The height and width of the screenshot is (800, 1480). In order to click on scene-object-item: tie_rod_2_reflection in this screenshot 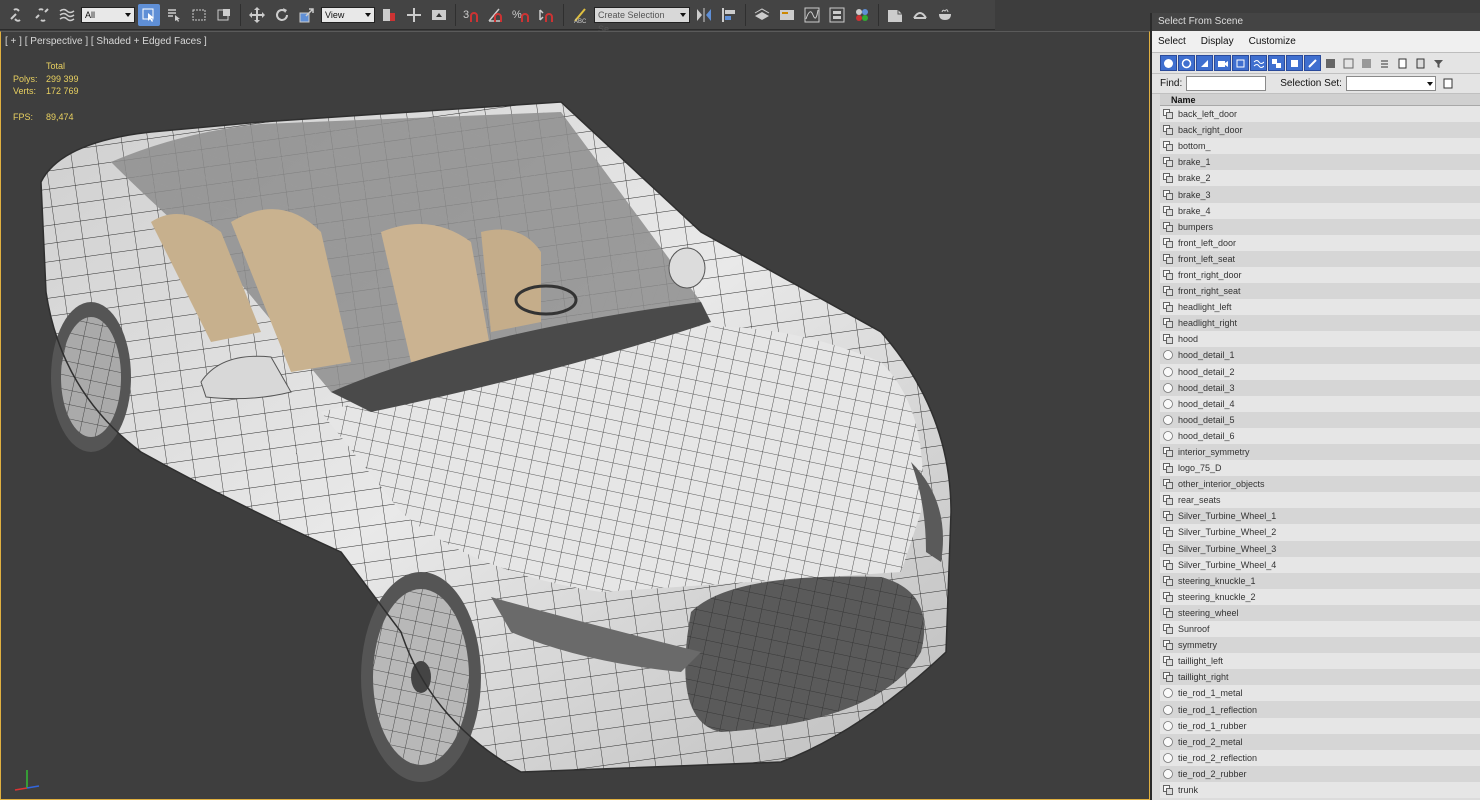, I will do `click(1320, 757)`.